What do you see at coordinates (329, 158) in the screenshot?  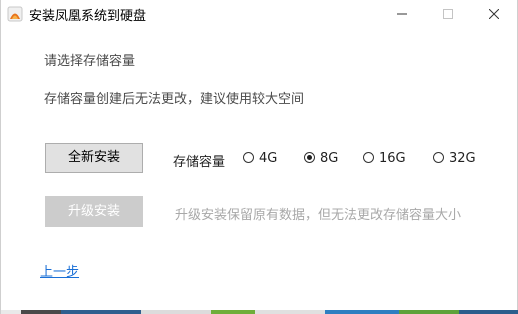 I see `capacity-option-label: 8G` at bounding box center [329, 158].